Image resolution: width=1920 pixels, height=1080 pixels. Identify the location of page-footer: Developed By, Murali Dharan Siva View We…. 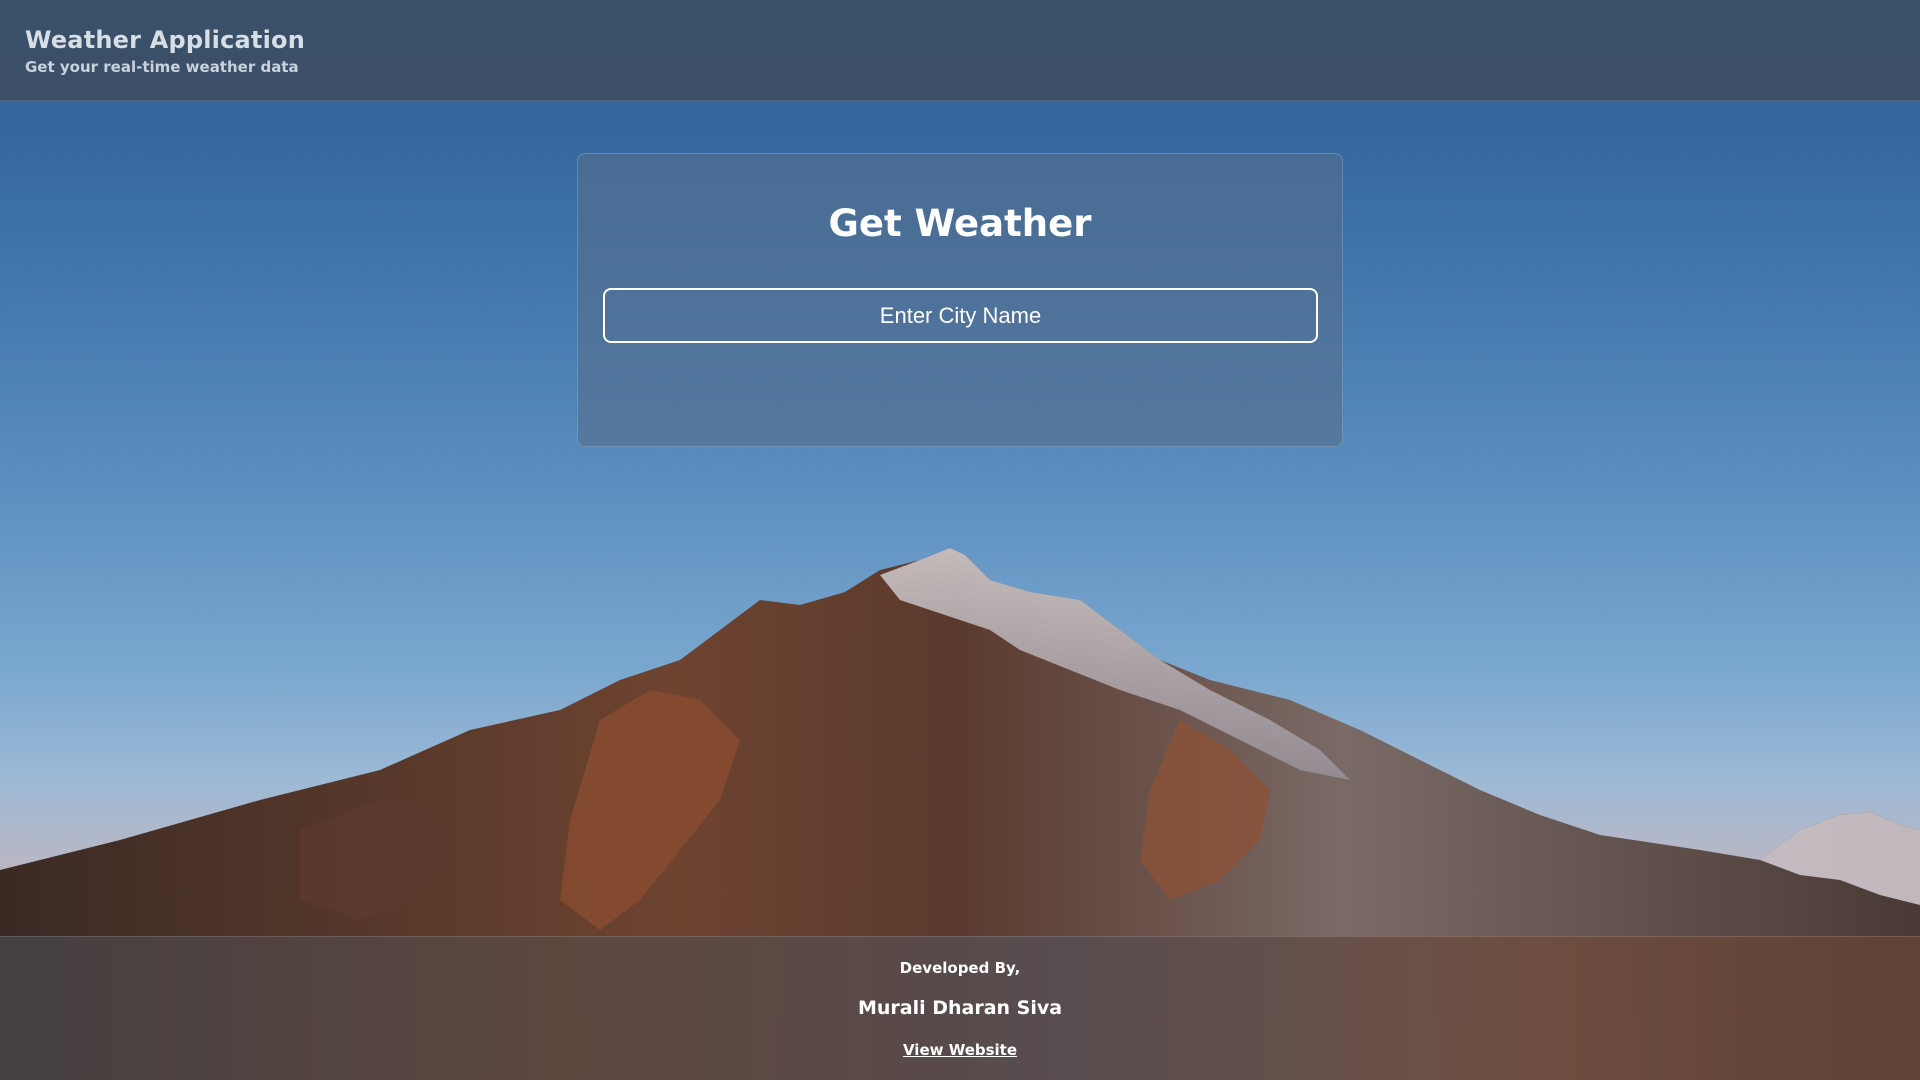
(960, 1008).